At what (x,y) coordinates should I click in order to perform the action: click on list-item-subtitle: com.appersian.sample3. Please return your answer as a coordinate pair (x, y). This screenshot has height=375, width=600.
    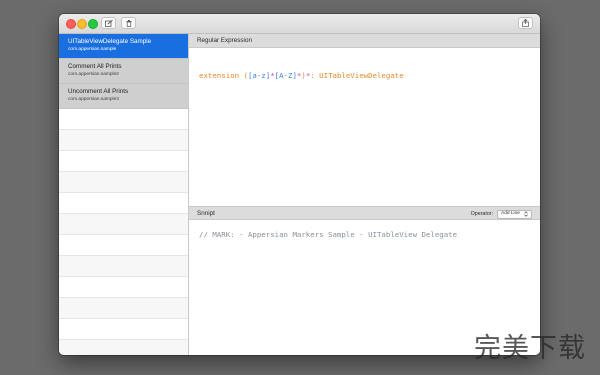
    Looking at the image, I should click on (93, 99).